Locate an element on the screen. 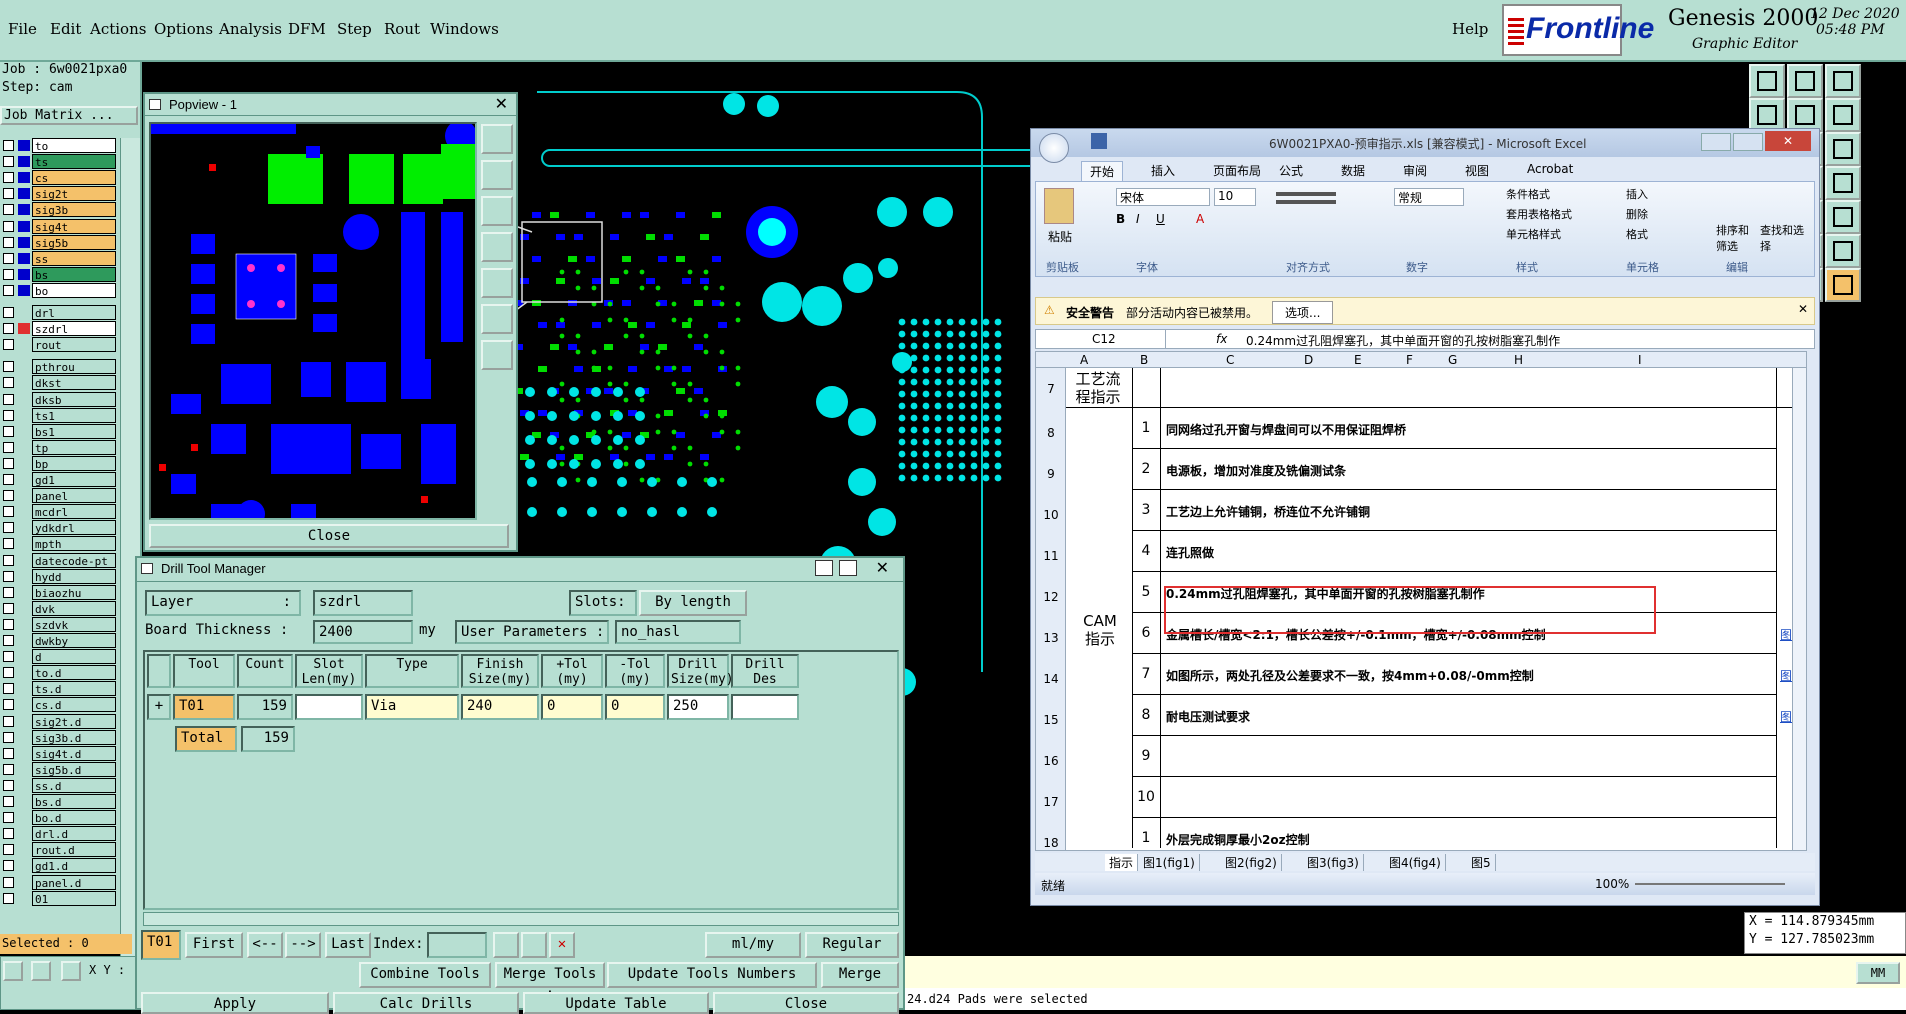 The width and height of the screenshot is (1906, 1014). menu-step: Step is located at coordinates (354, 29).